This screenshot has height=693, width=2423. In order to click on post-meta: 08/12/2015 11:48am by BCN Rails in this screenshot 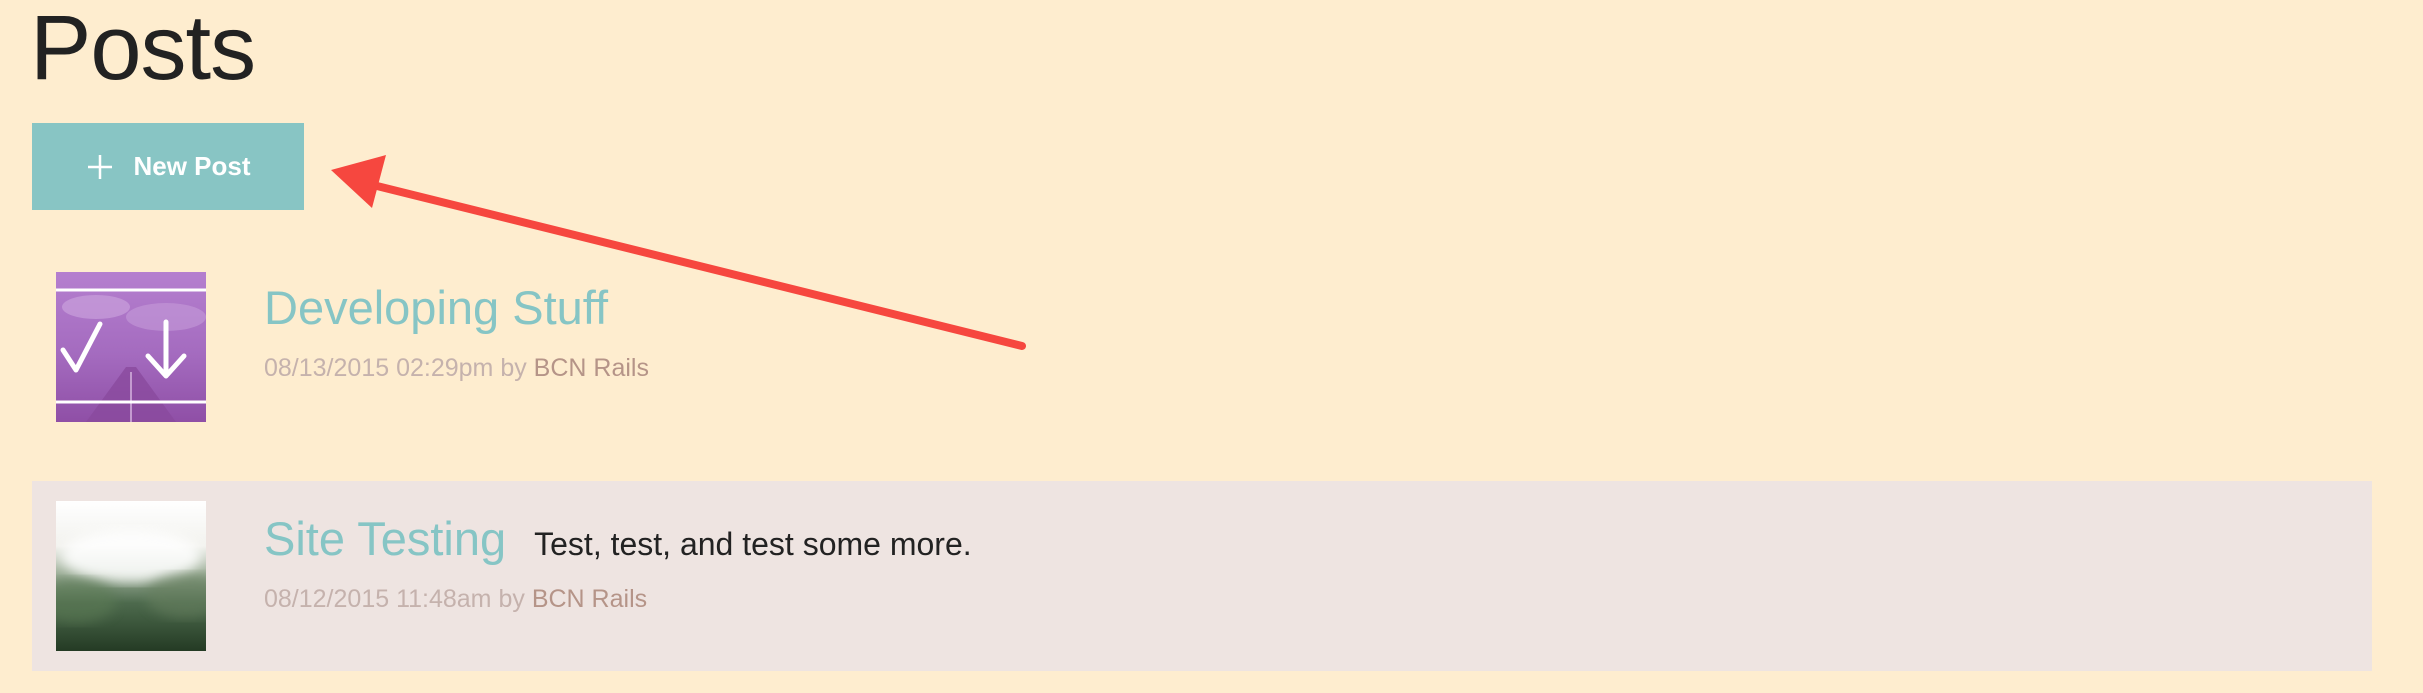, I will do `click(455, 599)`.